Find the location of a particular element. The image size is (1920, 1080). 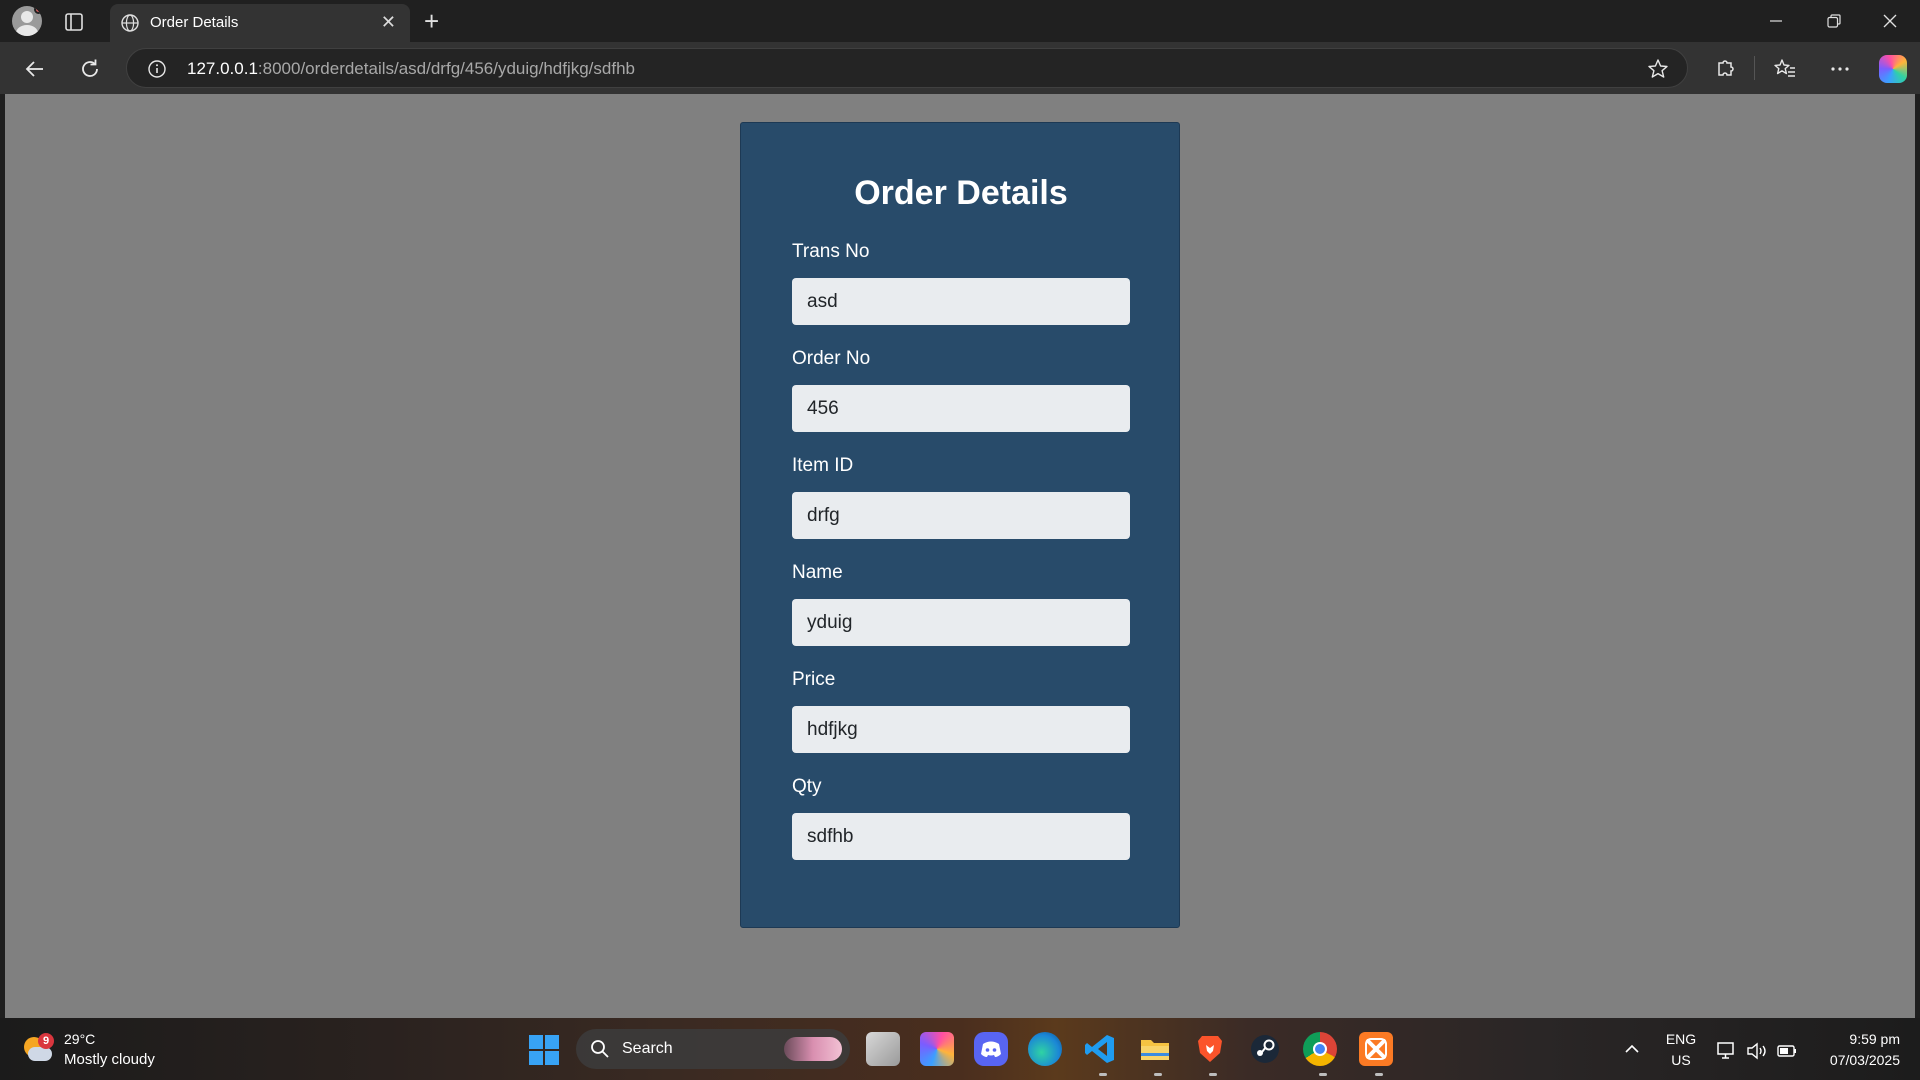

trans-no-field-group: Trans No is located at coordinates (961, 283).